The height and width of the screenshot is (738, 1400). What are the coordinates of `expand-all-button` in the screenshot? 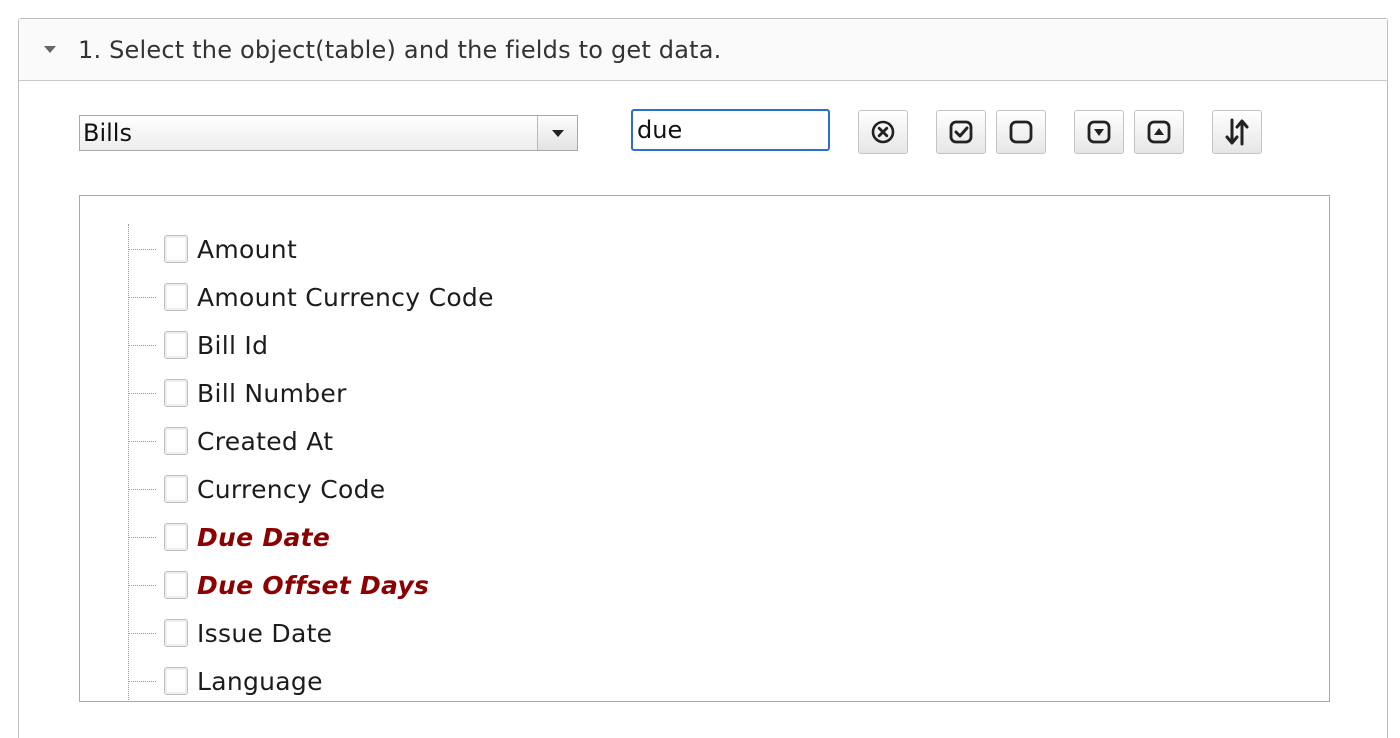 It's located at (1099, 132).